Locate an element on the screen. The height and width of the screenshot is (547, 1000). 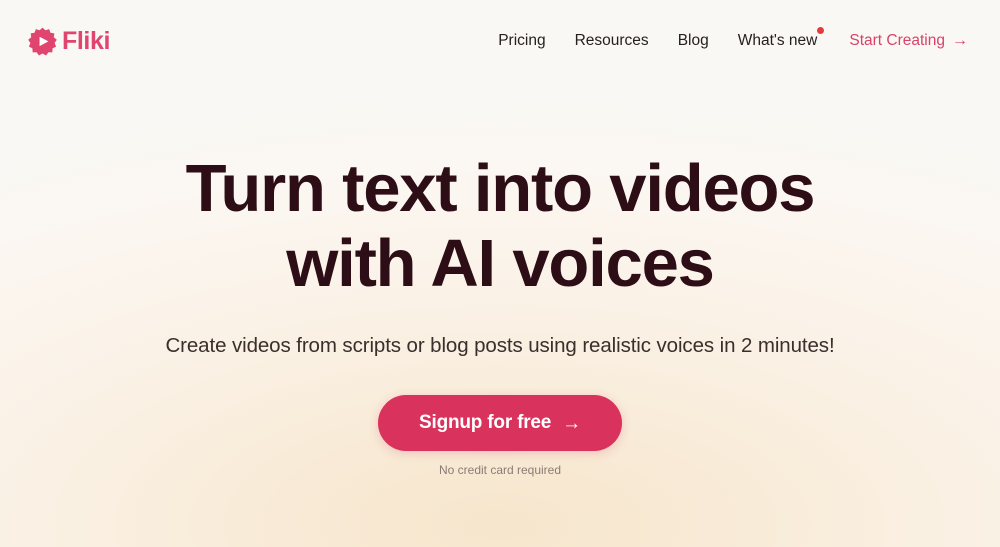
brand-logo: Fliki is located at coordinates (69, 41).